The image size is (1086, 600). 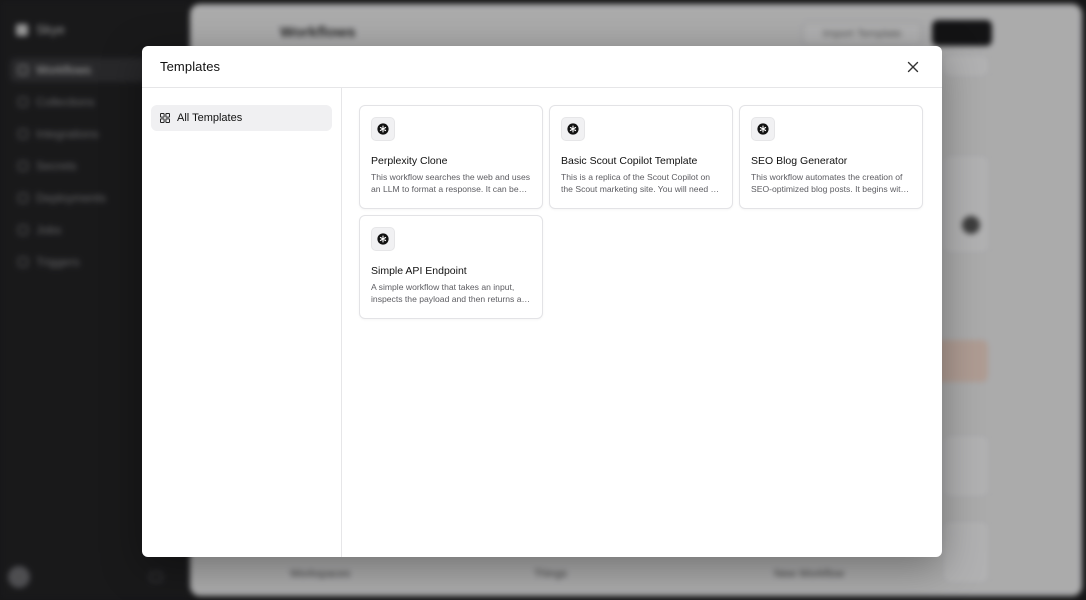 What do you see at coordinates (190, 66) in the screenshot?
I see `modal-title: Templates` at bounding box center [190, 66].